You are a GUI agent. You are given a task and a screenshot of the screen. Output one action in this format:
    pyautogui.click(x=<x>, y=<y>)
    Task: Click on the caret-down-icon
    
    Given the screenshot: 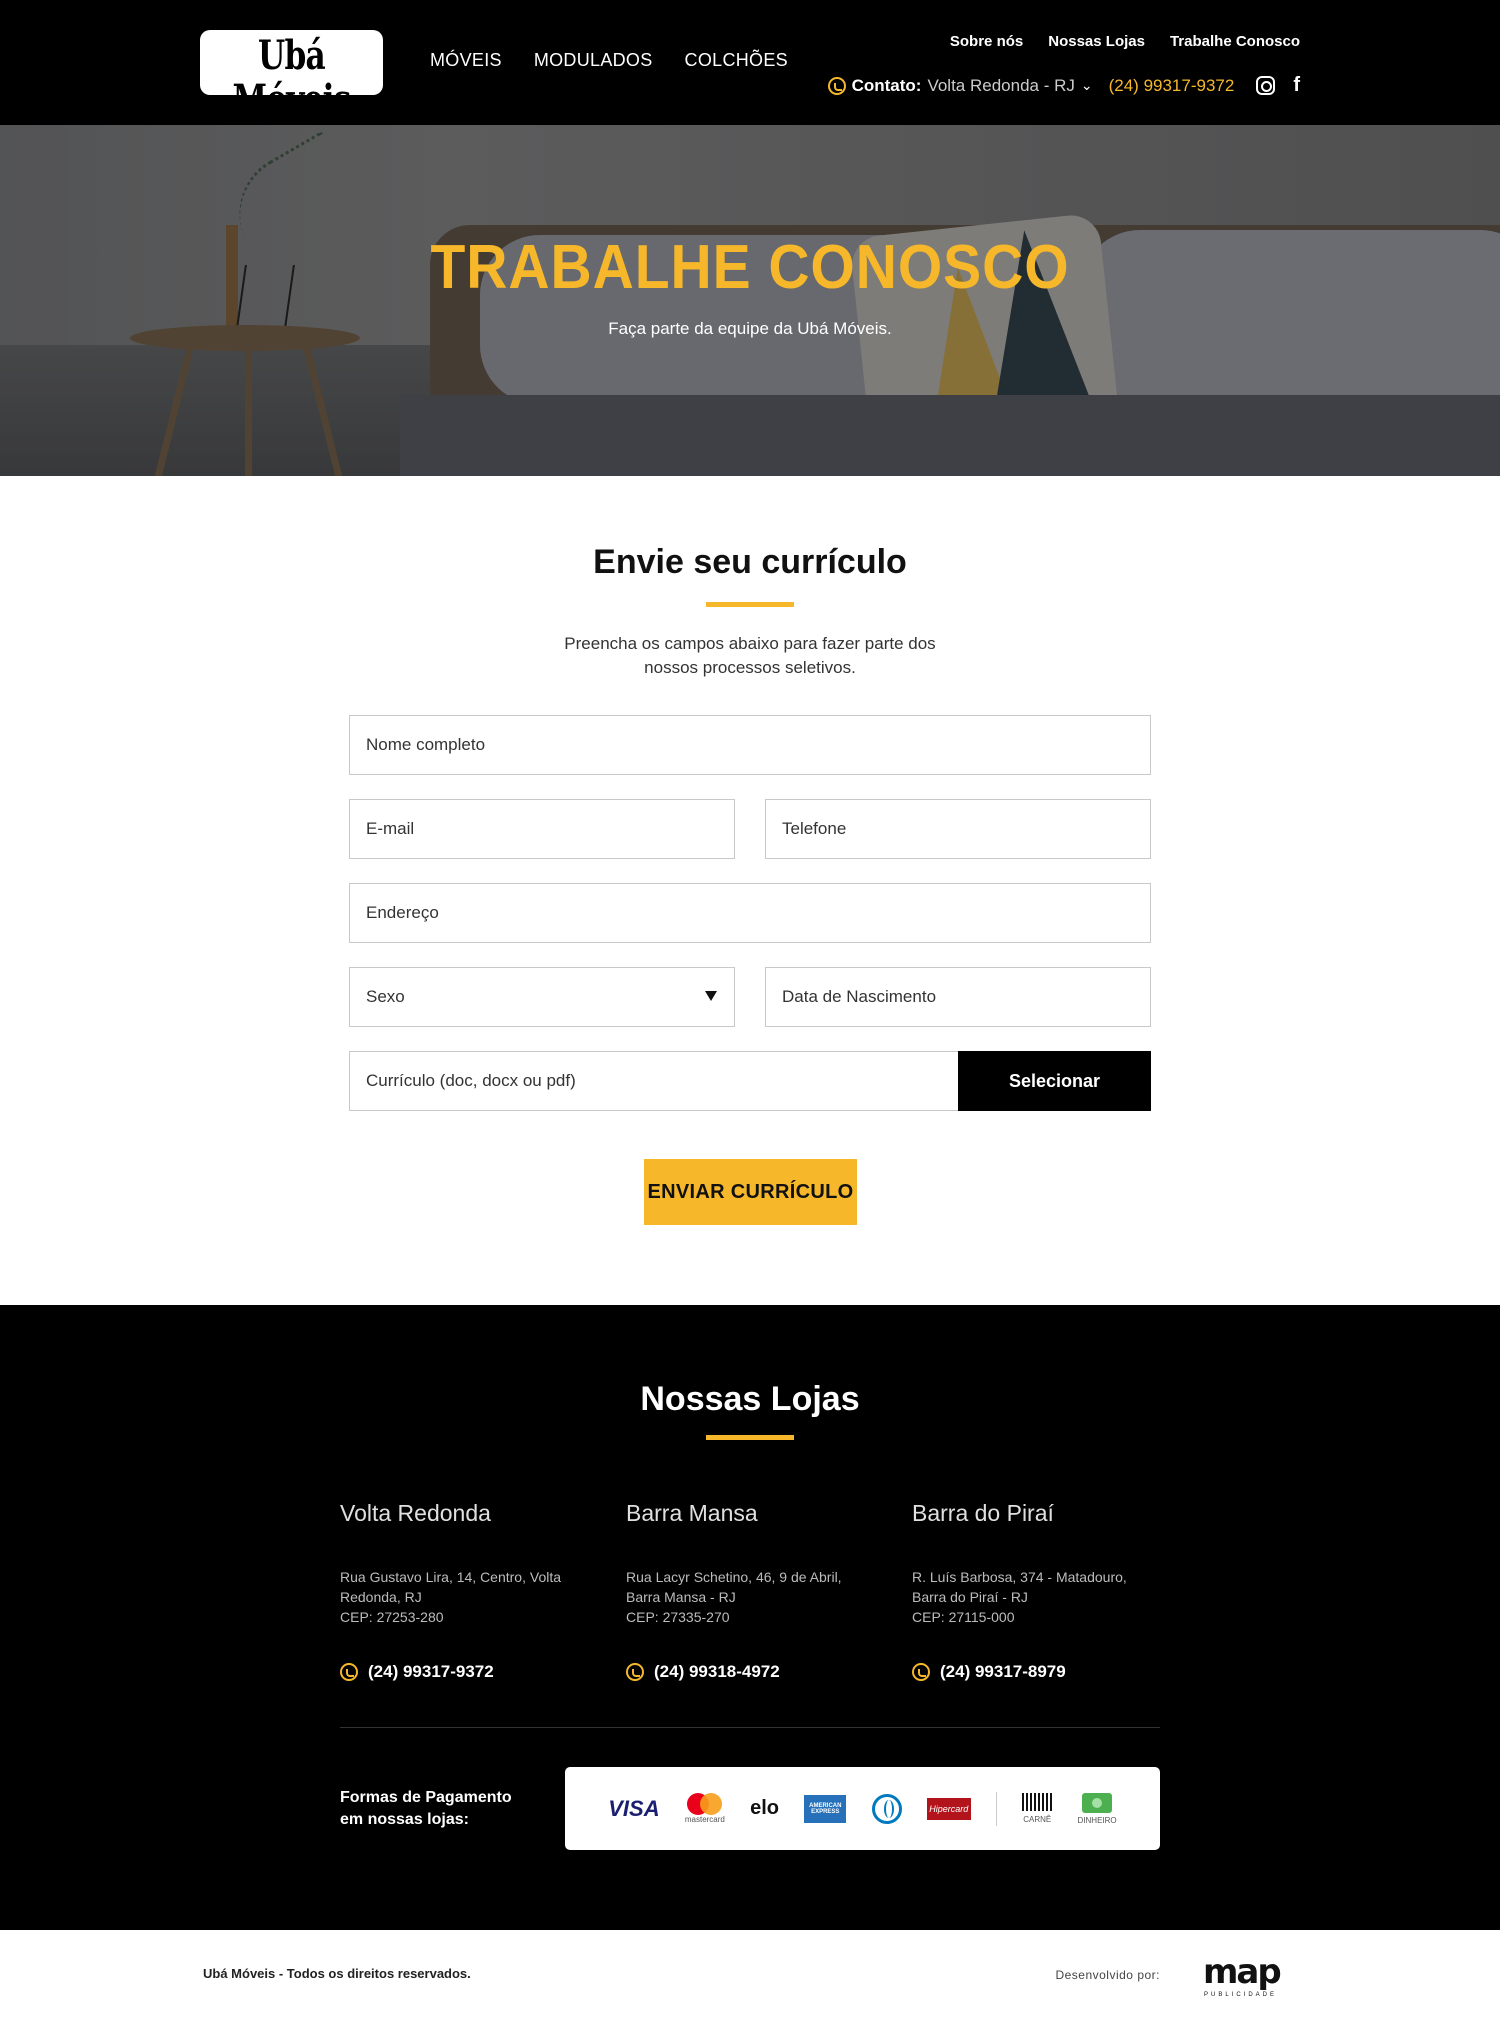 What is the action you would take?
    pyautogui.click(x=711, y=996)
    